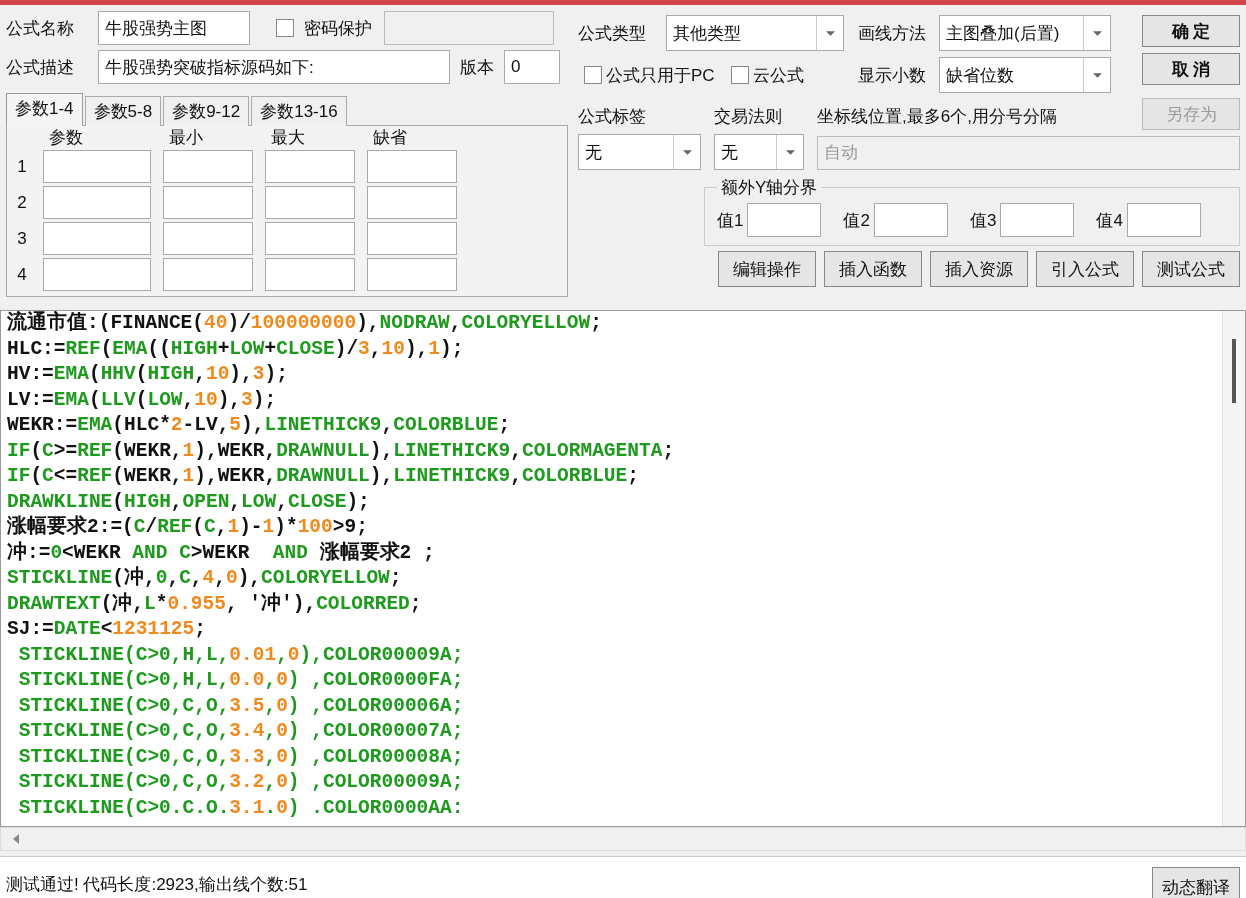 The width and height of the screenshot is (1246, 898). I want to click on field-label: 值3, so click(983, 220).